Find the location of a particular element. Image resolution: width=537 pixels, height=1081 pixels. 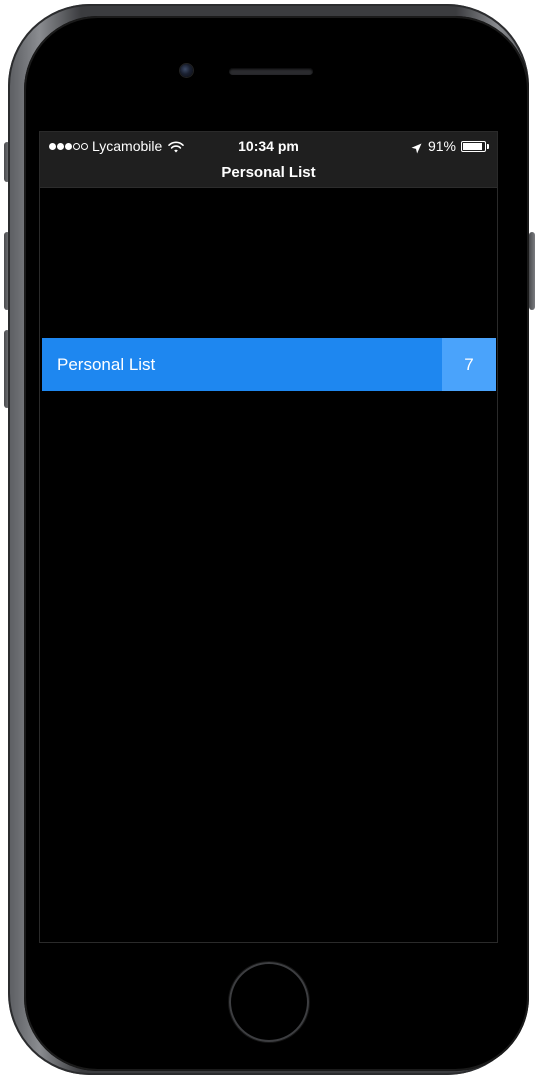

front-camera is located at coordinates (186, 70).